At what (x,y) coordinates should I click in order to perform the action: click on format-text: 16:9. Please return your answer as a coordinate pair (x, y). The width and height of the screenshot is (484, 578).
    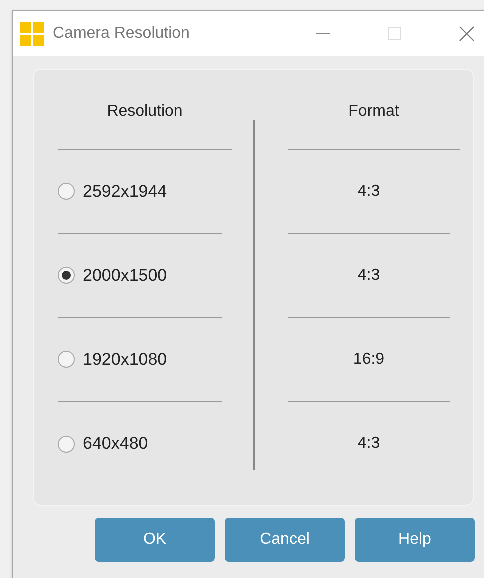
    Looking at the image, I should click on (369, 360).